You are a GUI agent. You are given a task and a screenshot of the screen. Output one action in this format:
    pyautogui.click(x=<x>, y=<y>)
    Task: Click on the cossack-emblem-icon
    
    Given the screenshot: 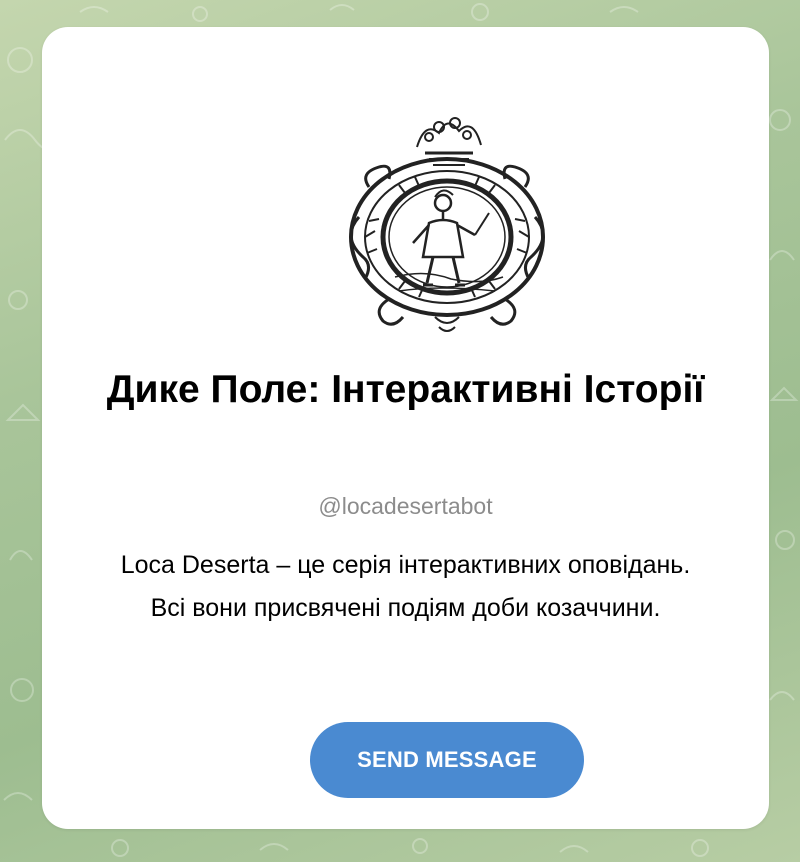 What is the action you would take?
    pyautogui.click(x=447, y=224)
    